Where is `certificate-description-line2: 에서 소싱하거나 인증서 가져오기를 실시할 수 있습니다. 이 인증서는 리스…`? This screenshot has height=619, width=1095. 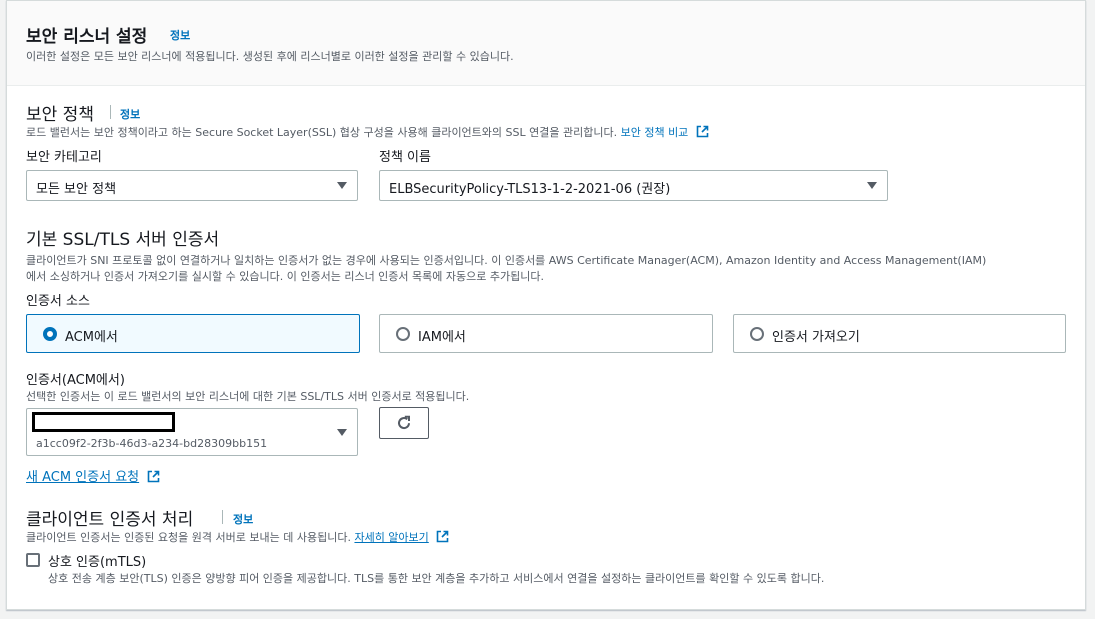
certificate-description-line2: 에서 소싱하거나 인증서 가져오기를 실시할 수 있습니다. 이 인증서는 리스… is located at coordinates (285, 276).